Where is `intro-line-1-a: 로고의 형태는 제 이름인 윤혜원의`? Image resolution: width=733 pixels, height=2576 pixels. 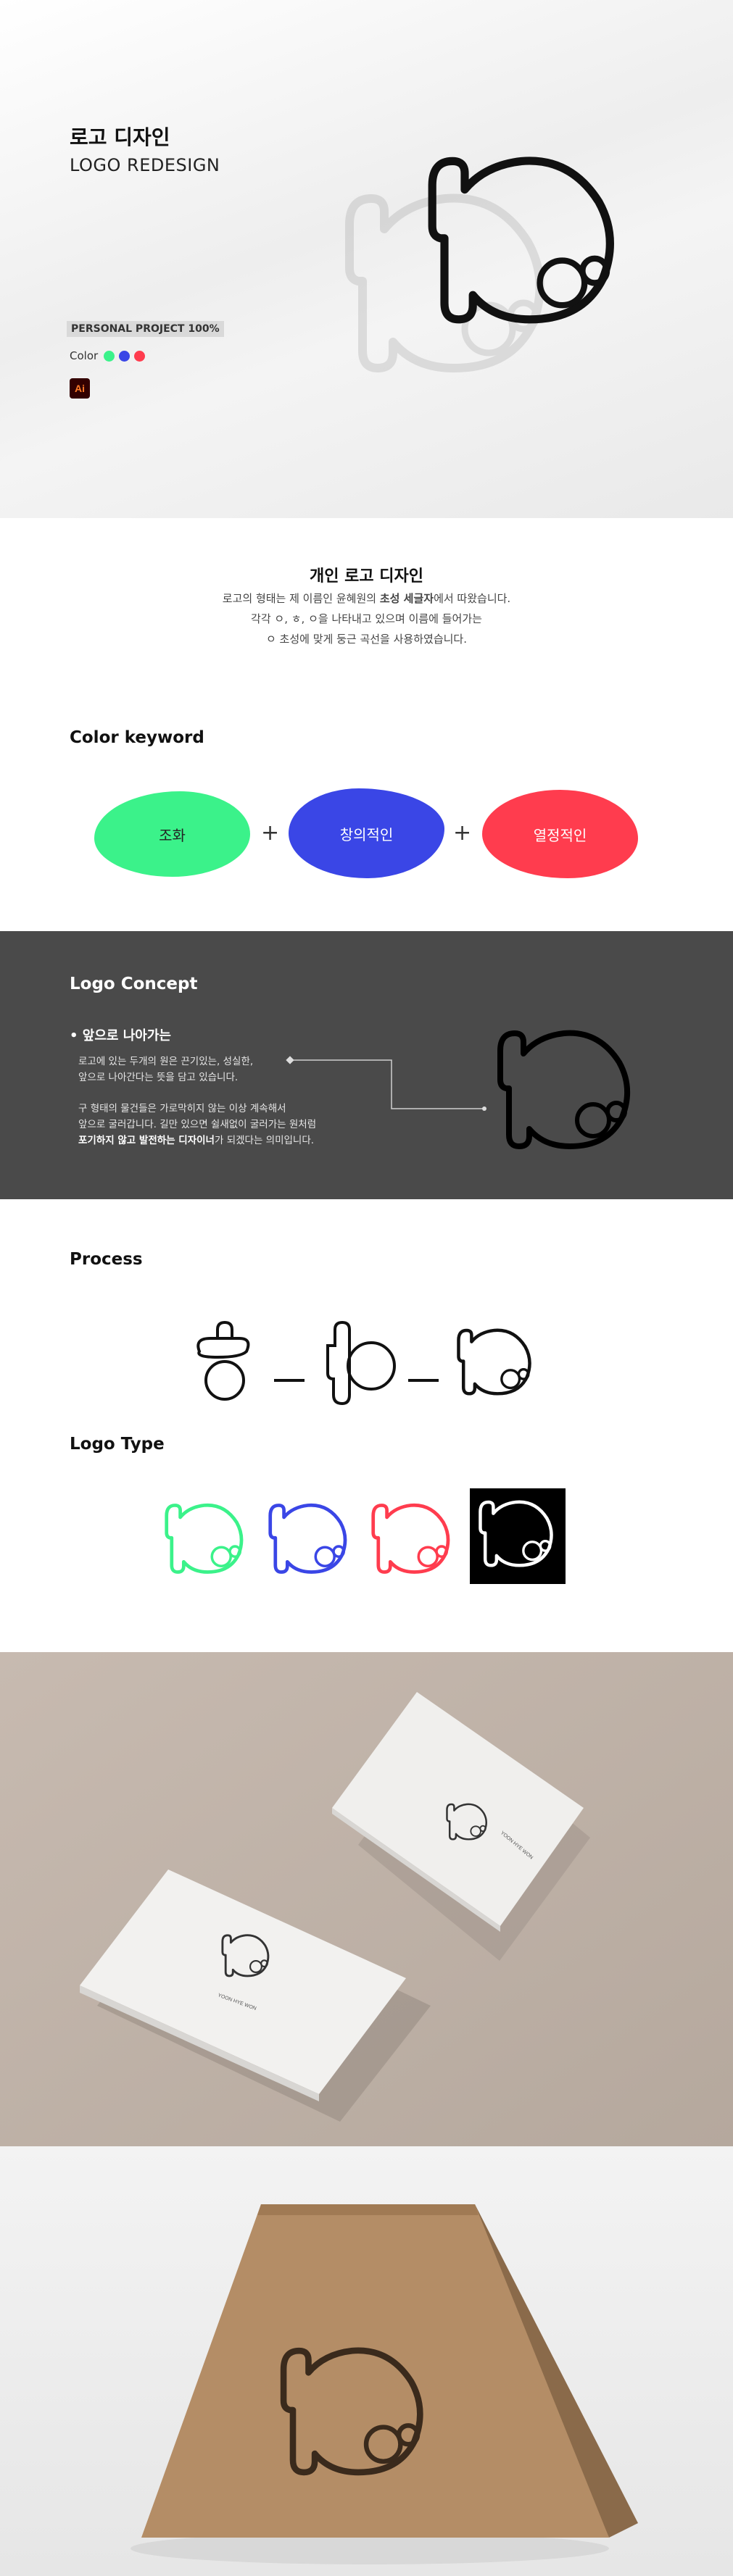 intro-line-1-a: 로고의 형태는 제 이름인 윤혜원의 is located at coordinates (301, 598).